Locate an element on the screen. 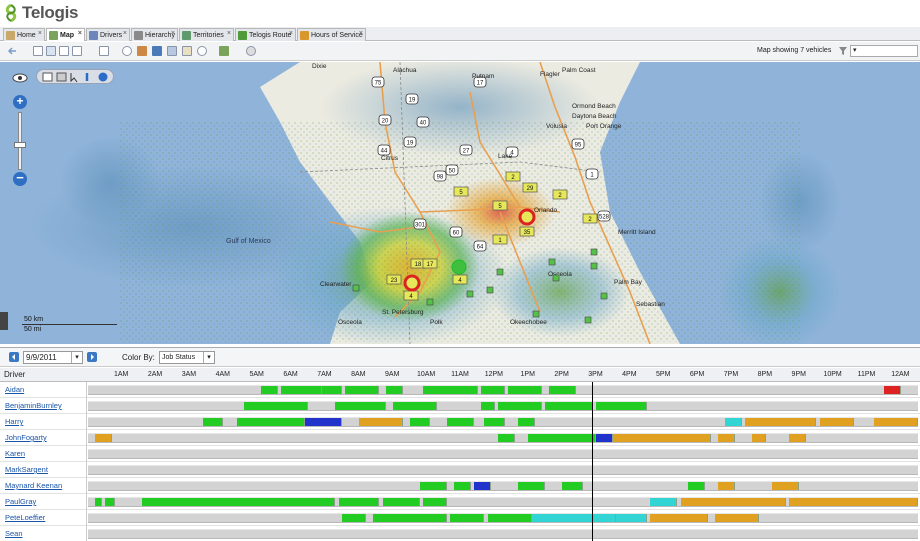 This screenshot has width=920, height=541. driver-name-link: MarkSargent is located at coordinates (26, 469).